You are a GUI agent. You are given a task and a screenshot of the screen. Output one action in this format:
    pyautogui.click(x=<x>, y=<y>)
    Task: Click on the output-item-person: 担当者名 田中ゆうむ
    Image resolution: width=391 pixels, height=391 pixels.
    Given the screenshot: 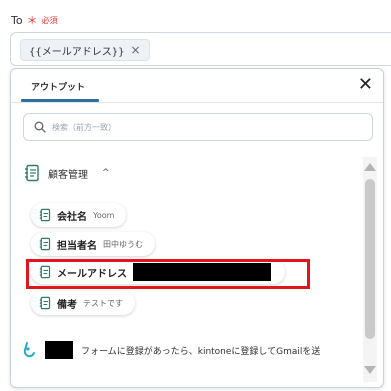 What is the action you would take?
    pyautogui.click(x=93, y=244)
    